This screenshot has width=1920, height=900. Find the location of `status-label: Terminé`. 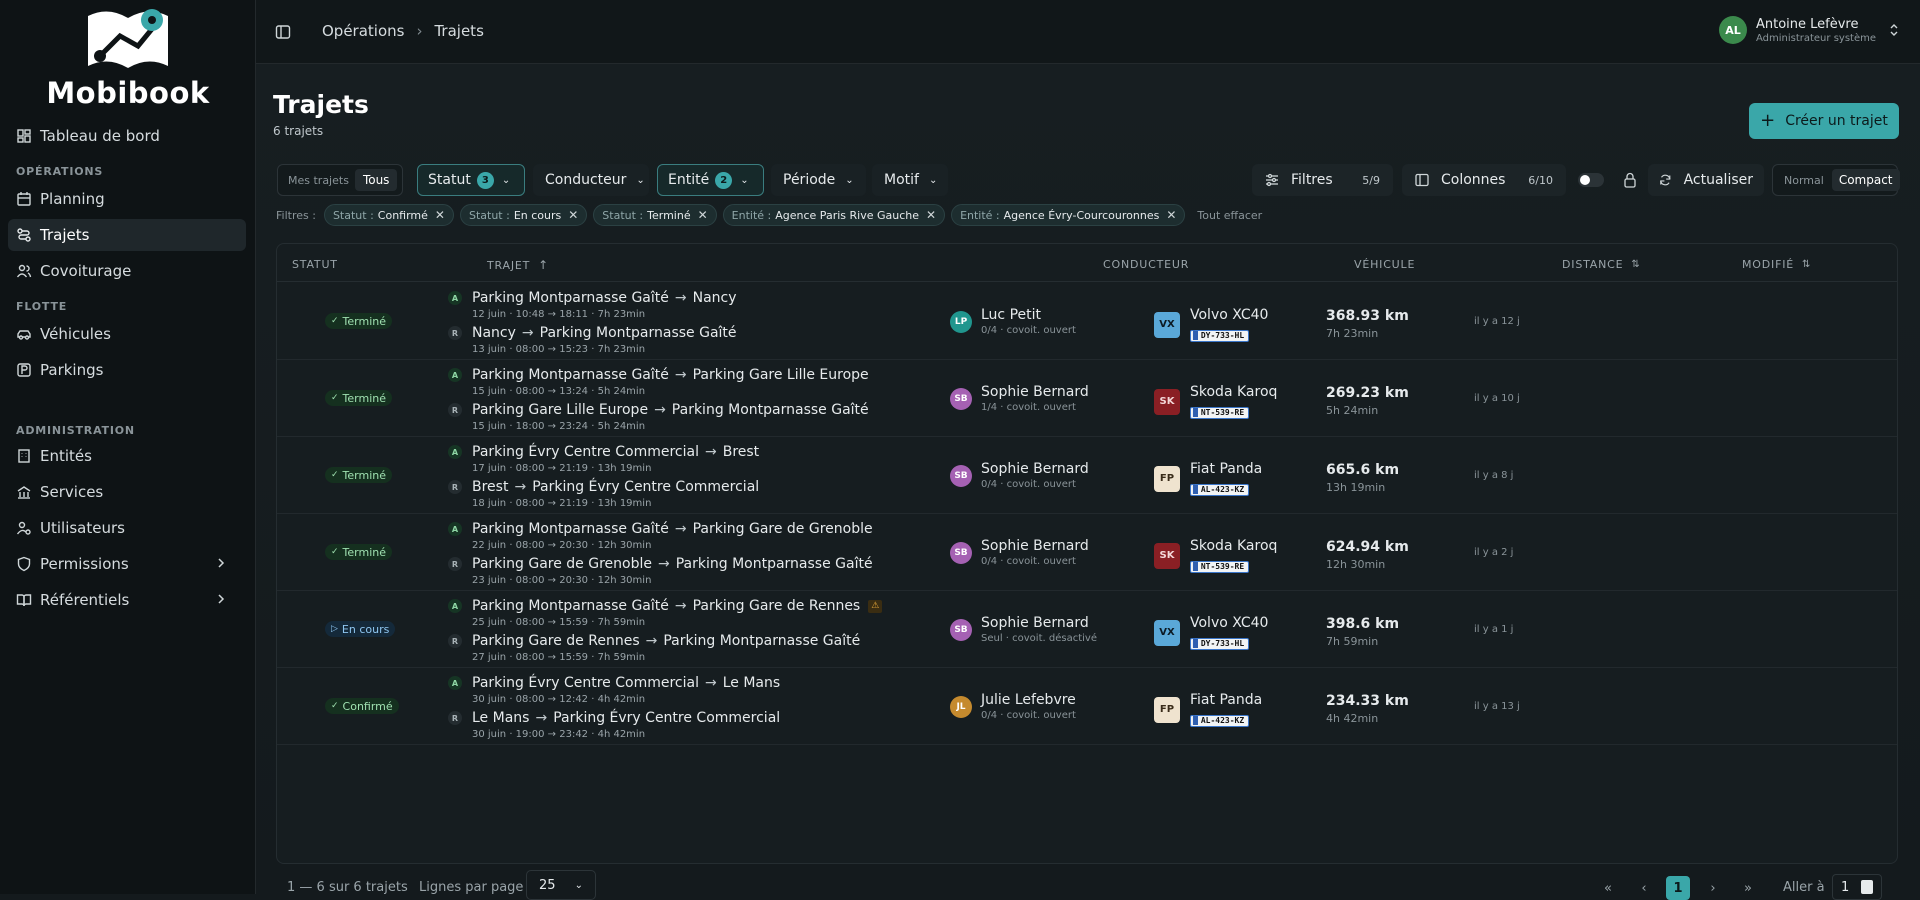

status-label: Terminé is located at coordinates (364, 321).